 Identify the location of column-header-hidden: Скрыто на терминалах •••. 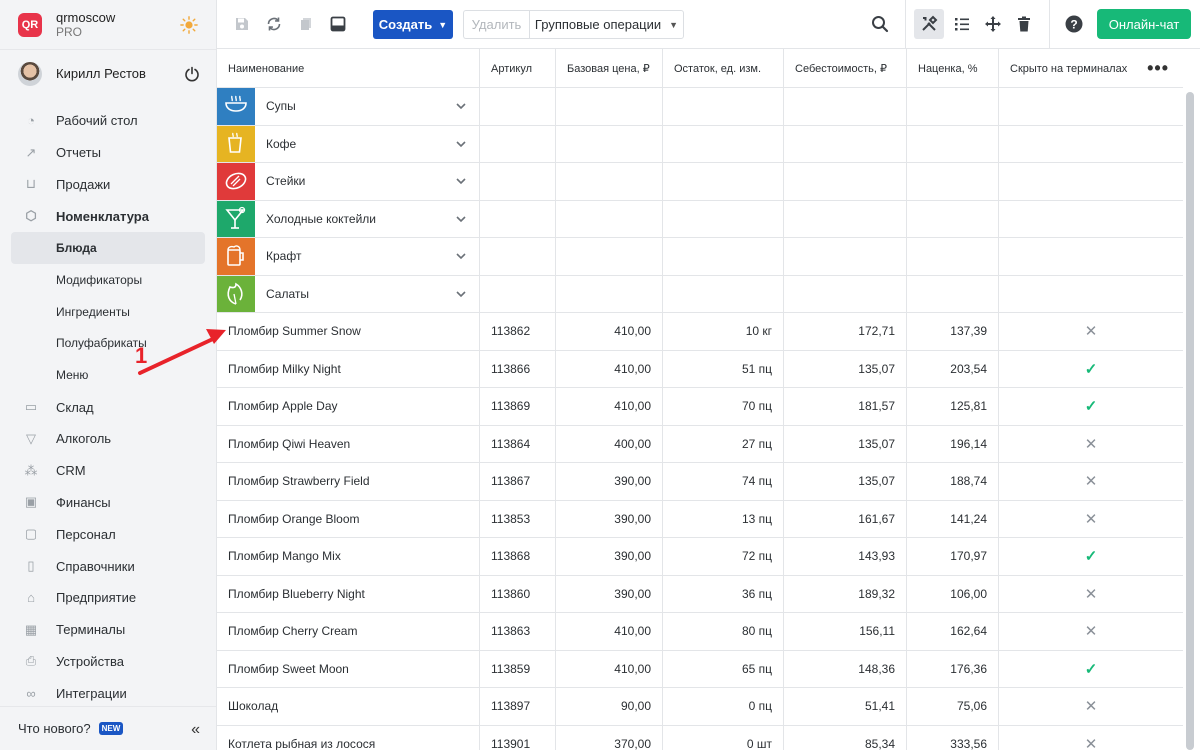
(1091, 68).